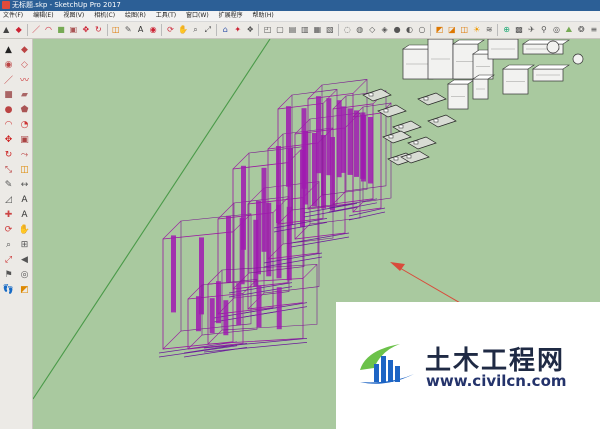  What do you see at coordinates (506, 30) in the screenshot?
I see `geo-location-icon: ⊕` at bounding box center [506, 30].